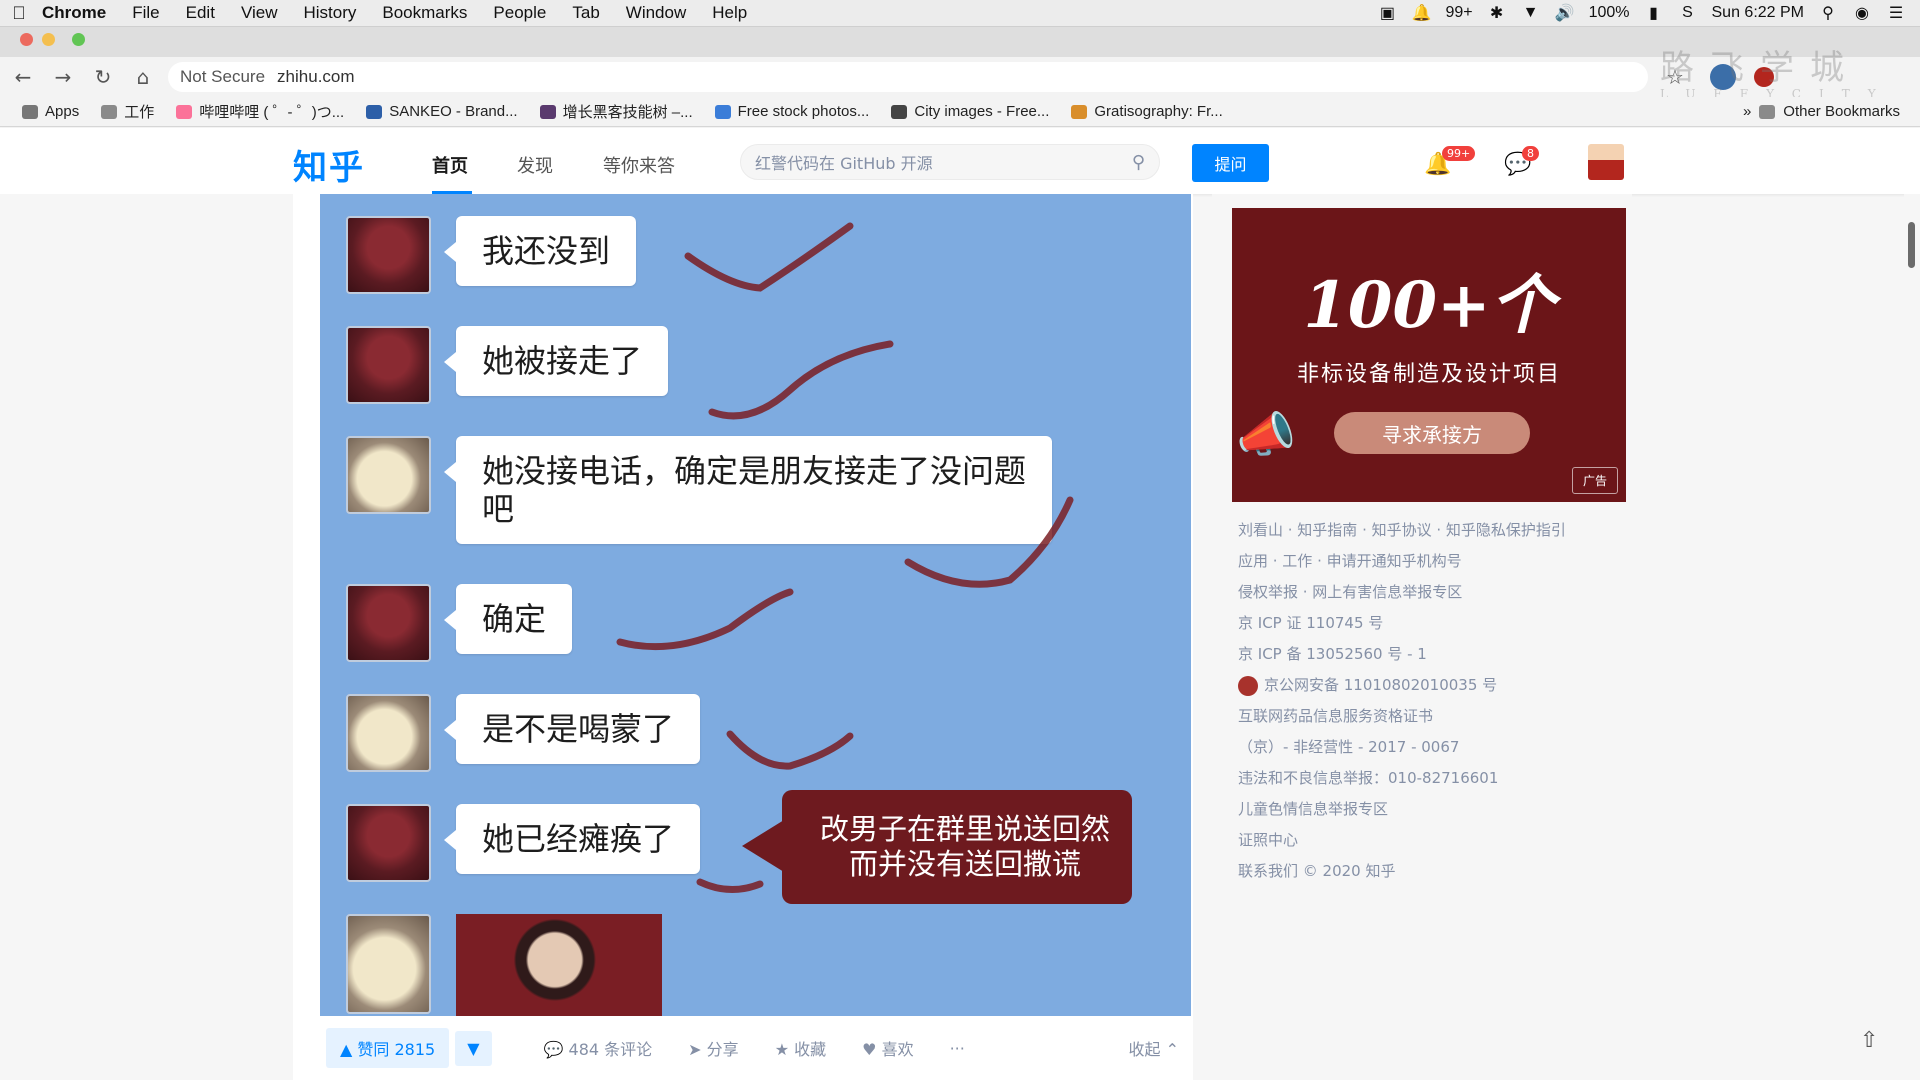 The image size is (1920, 1080). What do you see at coordinates (424, 13) in the screenshot?
I see `menu-bookmarks: Bookmarks` at bounding box center [424, 13].